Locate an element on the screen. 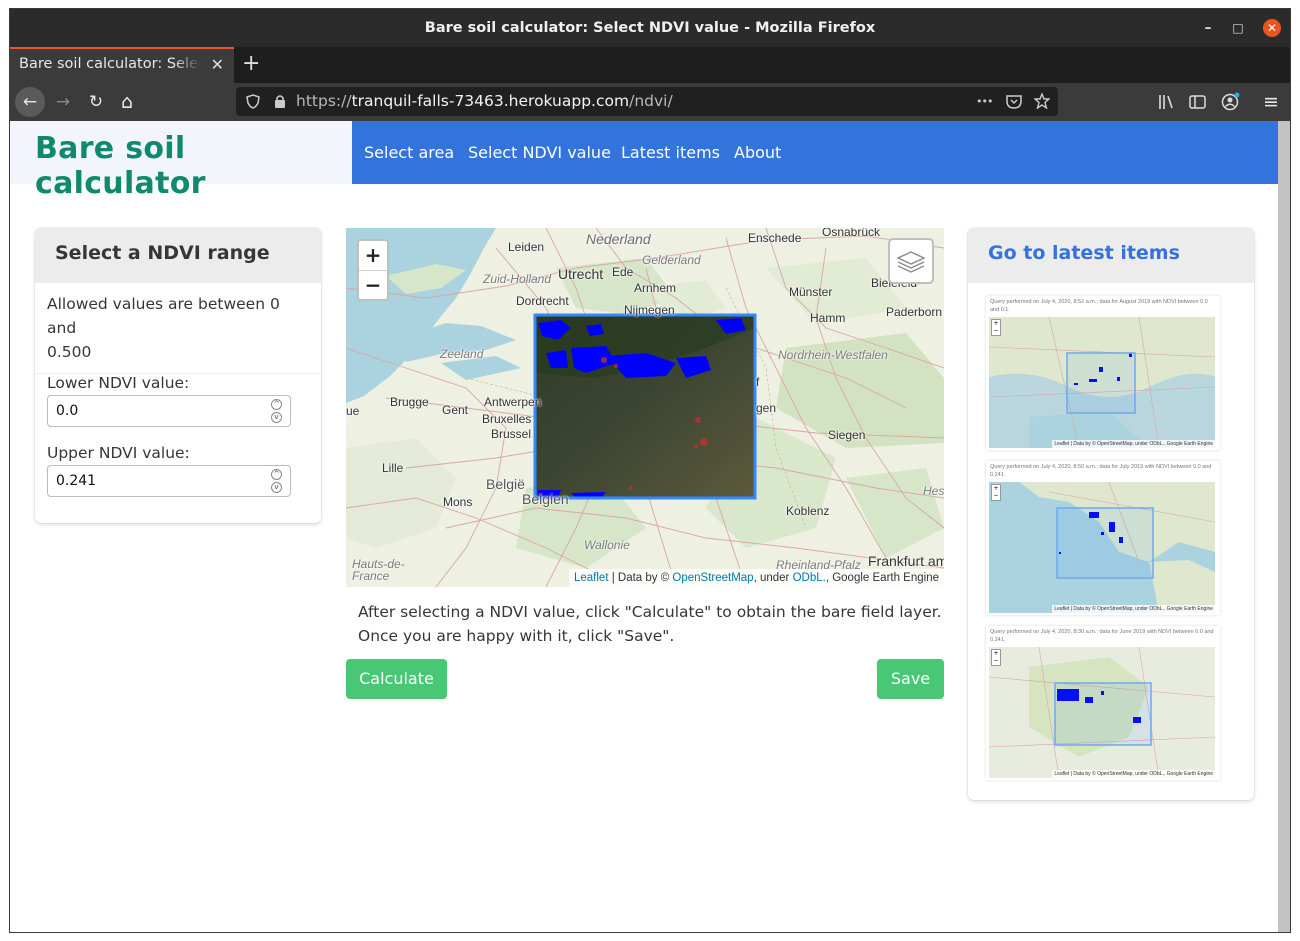 The height and width of the screenshot is (941, 1300). map-label-utrecht: Utrecht is located at coordinates (581, 274).